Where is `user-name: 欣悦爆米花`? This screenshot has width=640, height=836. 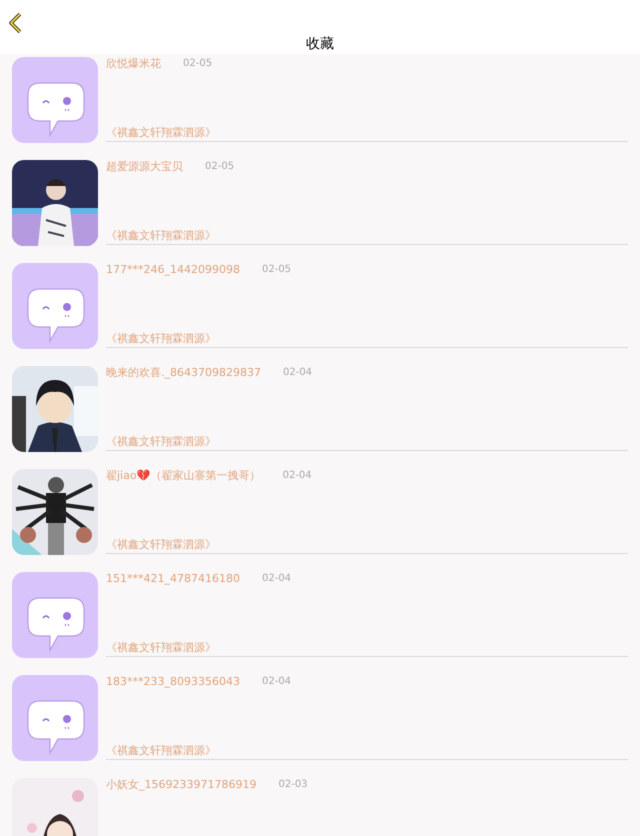 user-name: 欣悦爆米花 is located at coordinates (133, 64).